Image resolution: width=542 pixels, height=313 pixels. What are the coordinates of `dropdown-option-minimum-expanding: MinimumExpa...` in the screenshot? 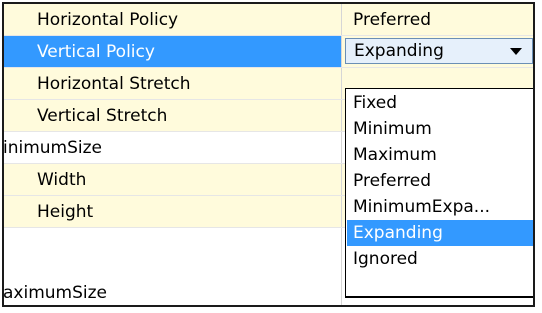 It's located at (440, 207).